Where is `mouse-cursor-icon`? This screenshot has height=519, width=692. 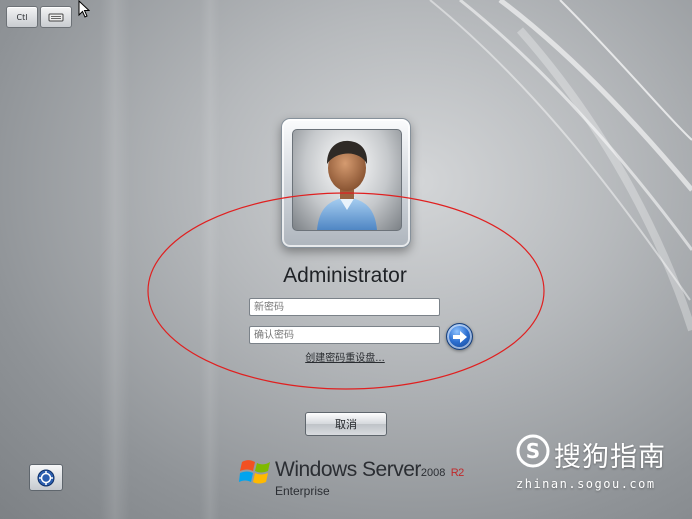 mouse-cursor-icon is located at coordinates (84, 9).